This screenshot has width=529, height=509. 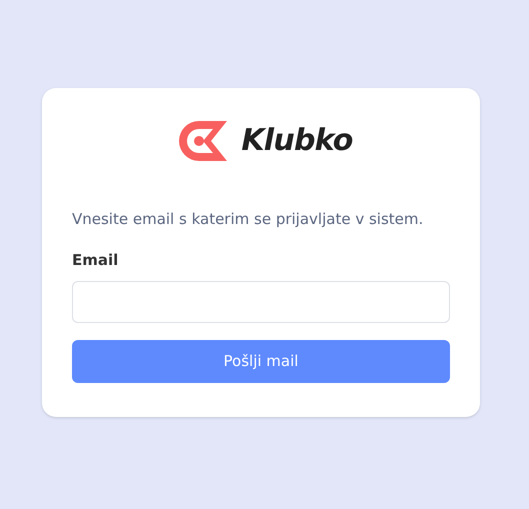 I want to click on email-label: Email, so click(x=96, y=260).